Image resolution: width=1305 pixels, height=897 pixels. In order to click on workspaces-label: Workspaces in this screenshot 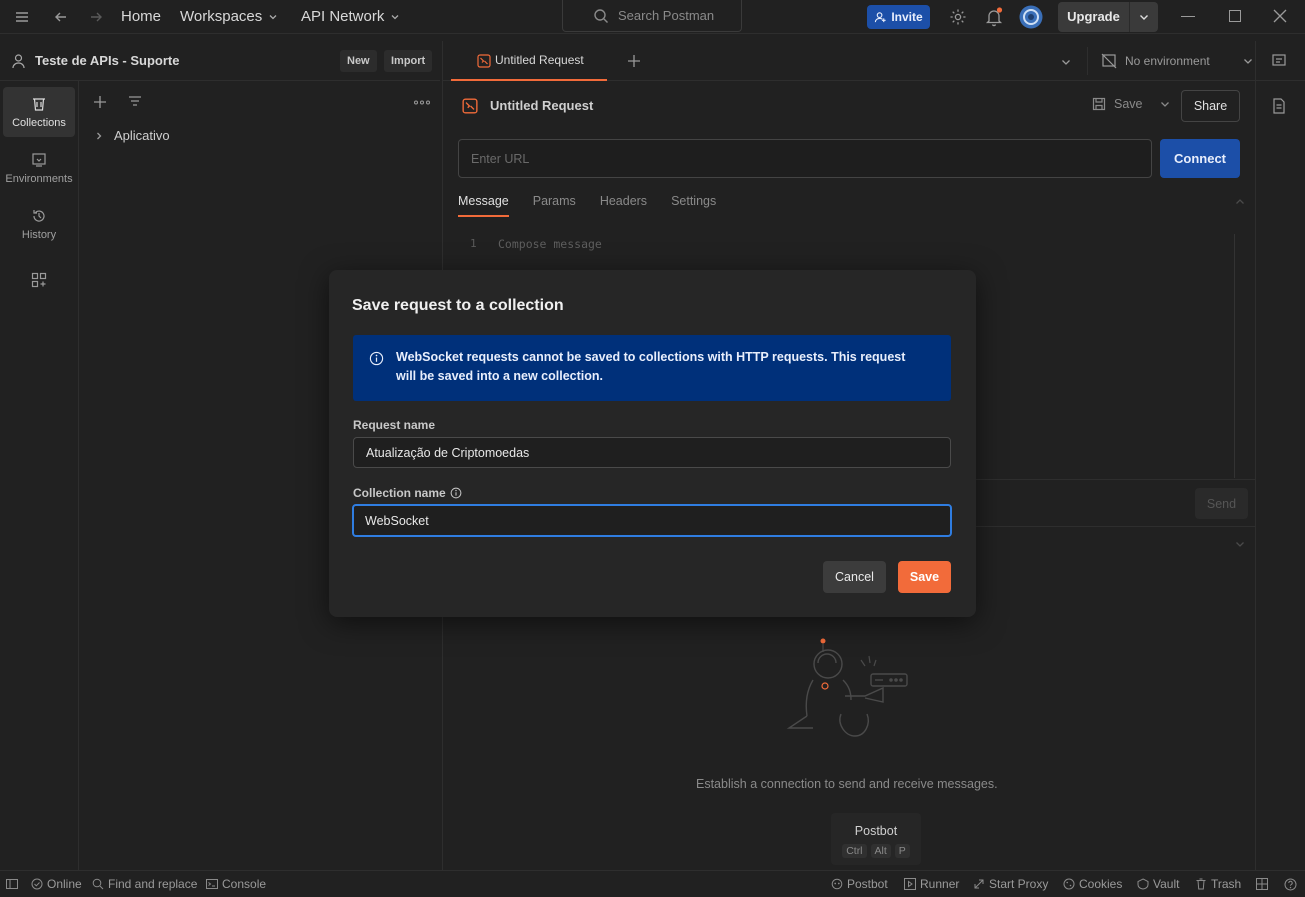, I will do `click(221, 16)`.